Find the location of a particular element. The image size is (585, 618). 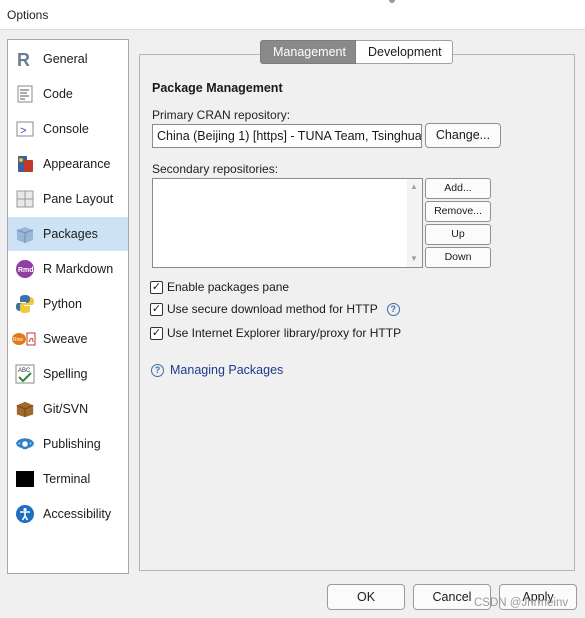

section-heading: Package Management is located at coordinates (217, 88).